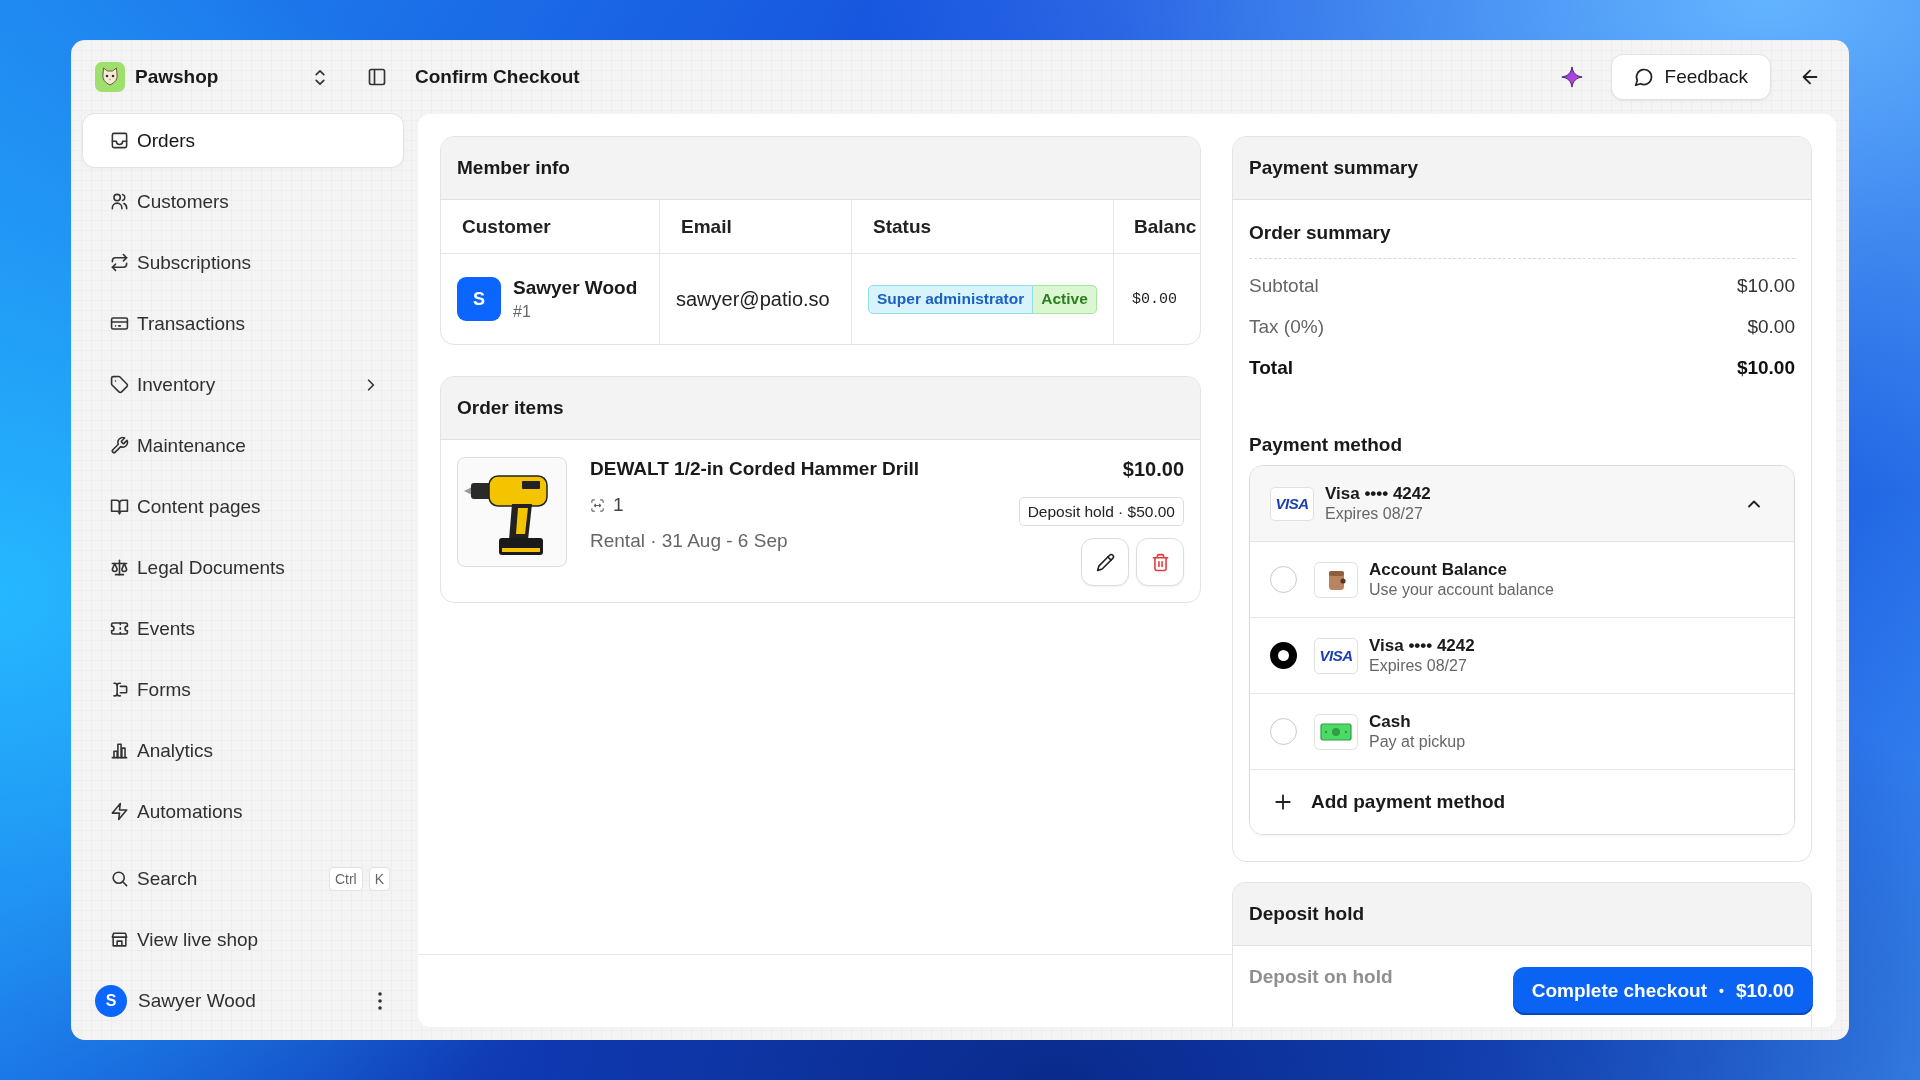 Image resolution: width=1920 pixels, height=1080 pixels. I want to click on radio-button, so click(1283, 655).